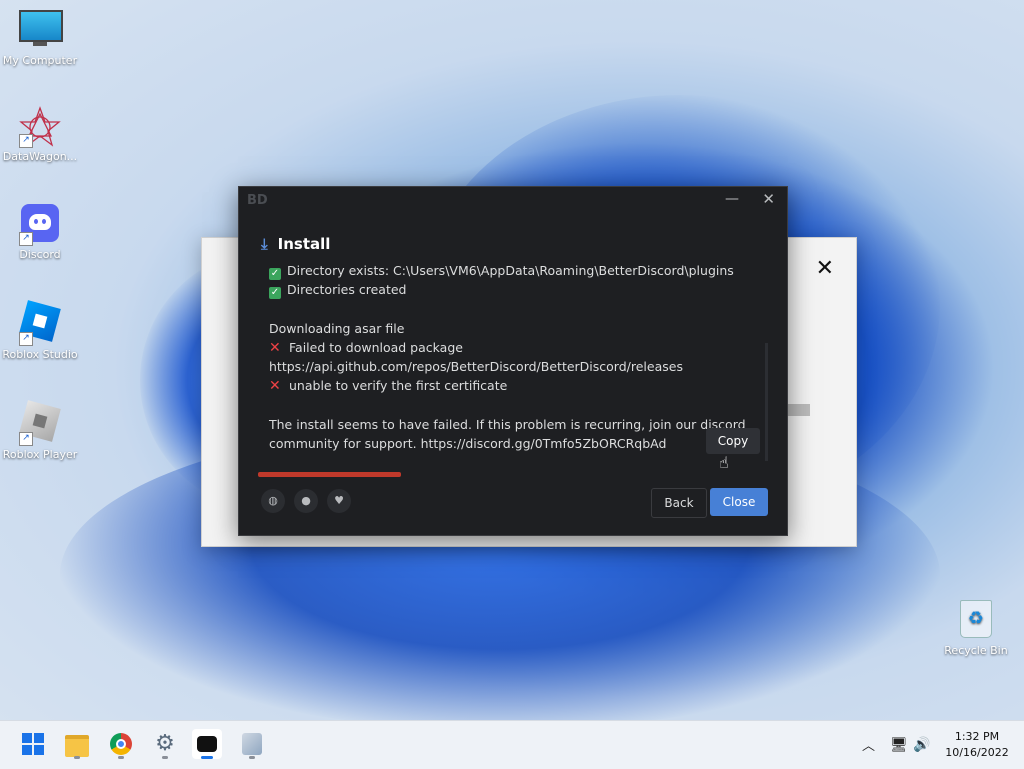 The width and height of the screenshot is (1024, 769). I want to click on log-line: ✕ Failed to download package, so click(518, 347).